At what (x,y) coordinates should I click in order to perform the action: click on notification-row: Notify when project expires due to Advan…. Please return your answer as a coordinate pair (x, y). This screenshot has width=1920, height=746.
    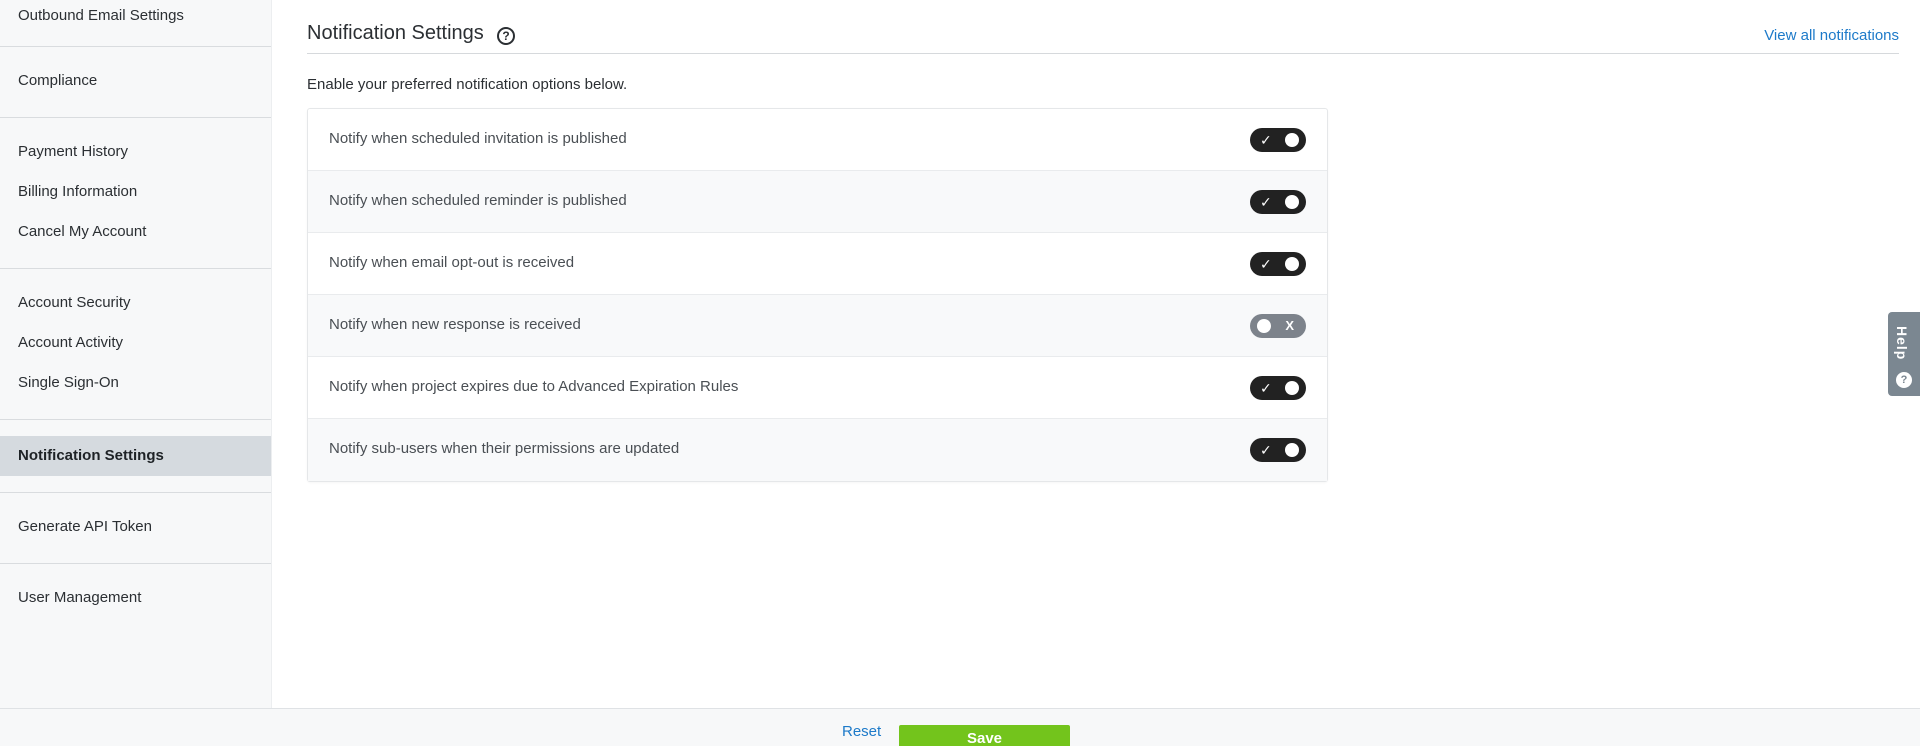
    Looking at the image, I should click on (817, 388).